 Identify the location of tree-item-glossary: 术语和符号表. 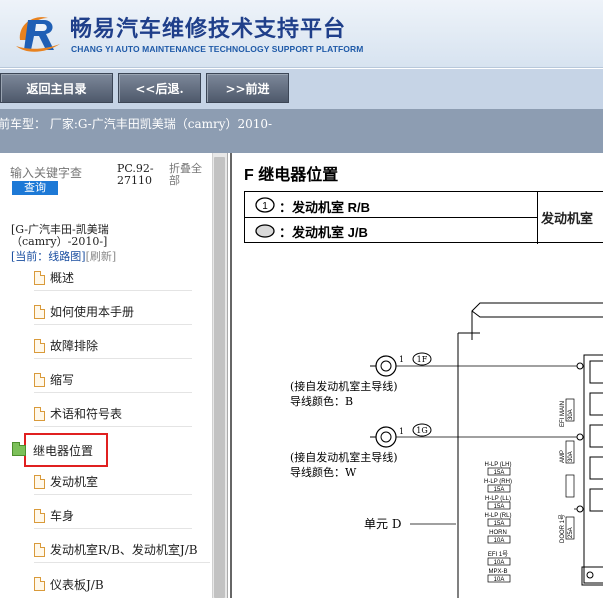
(113, 414).